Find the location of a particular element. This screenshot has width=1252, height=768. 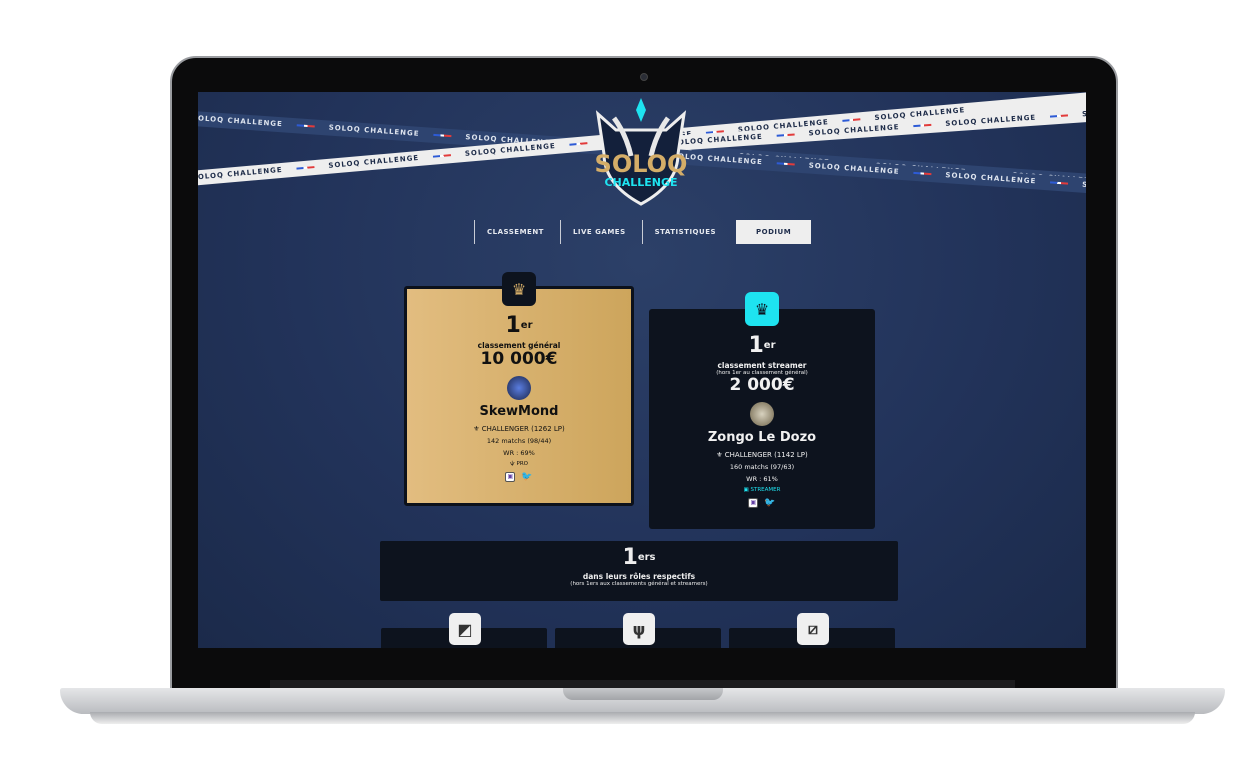

laptop-hinge is located at coordinates (642, 684).